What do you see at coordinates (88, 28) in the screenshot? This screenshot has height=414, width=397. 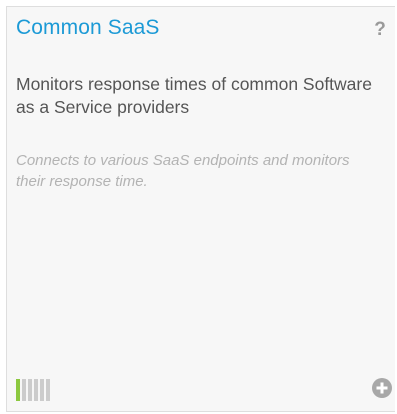 I see `card-title: Common SaaS` at bounding box center [88, 28].